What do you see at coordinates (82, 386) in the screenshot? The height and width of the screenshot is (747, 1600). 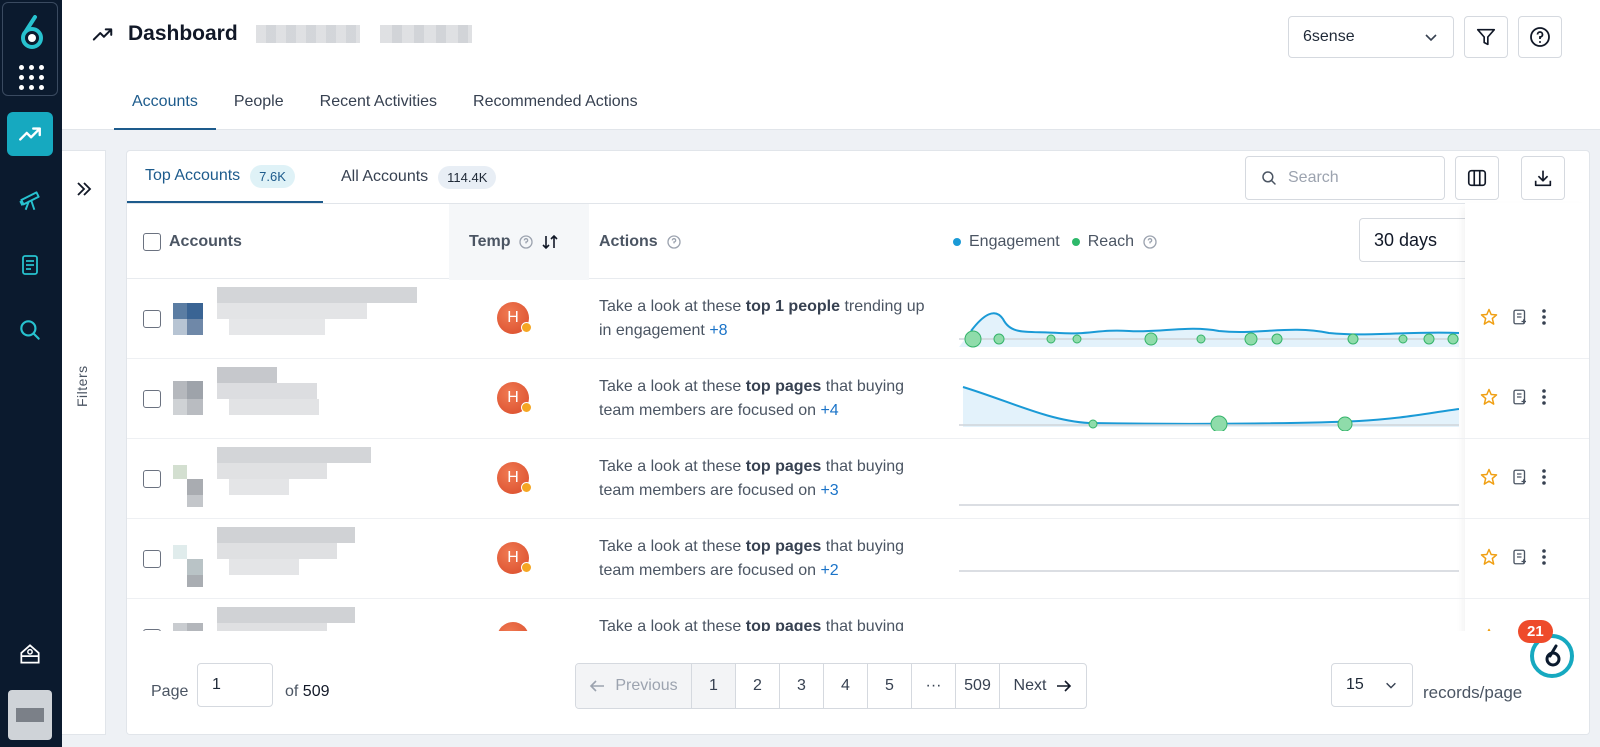 I see `filters-label: Filters` at bounding box center [82, 386].